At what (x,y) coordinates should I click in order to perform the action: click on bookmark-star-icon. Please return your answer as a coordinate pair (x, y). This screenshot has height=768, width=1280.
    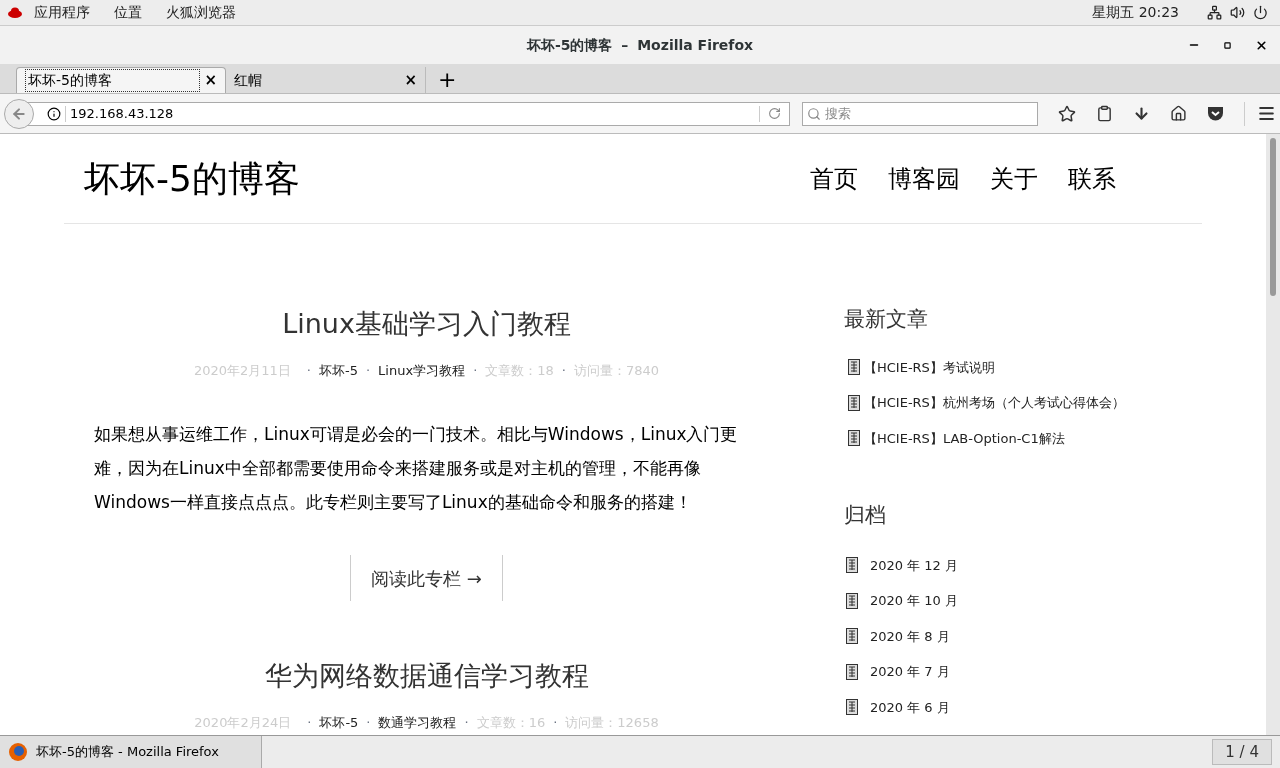
    Looking at the image, I should click on (1067, 113).